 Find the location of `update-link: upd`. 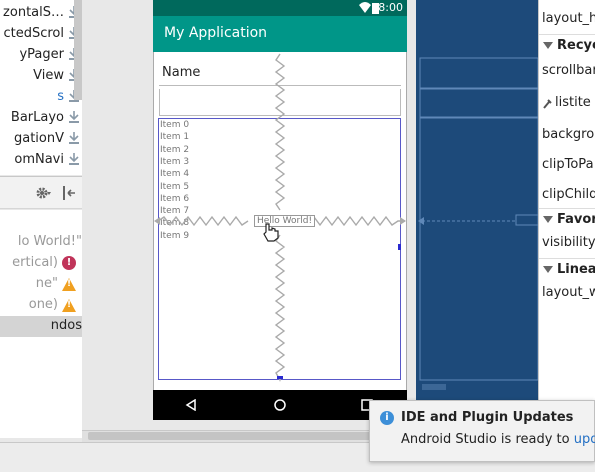

update-link: upd is located at coordinates (584, 439).